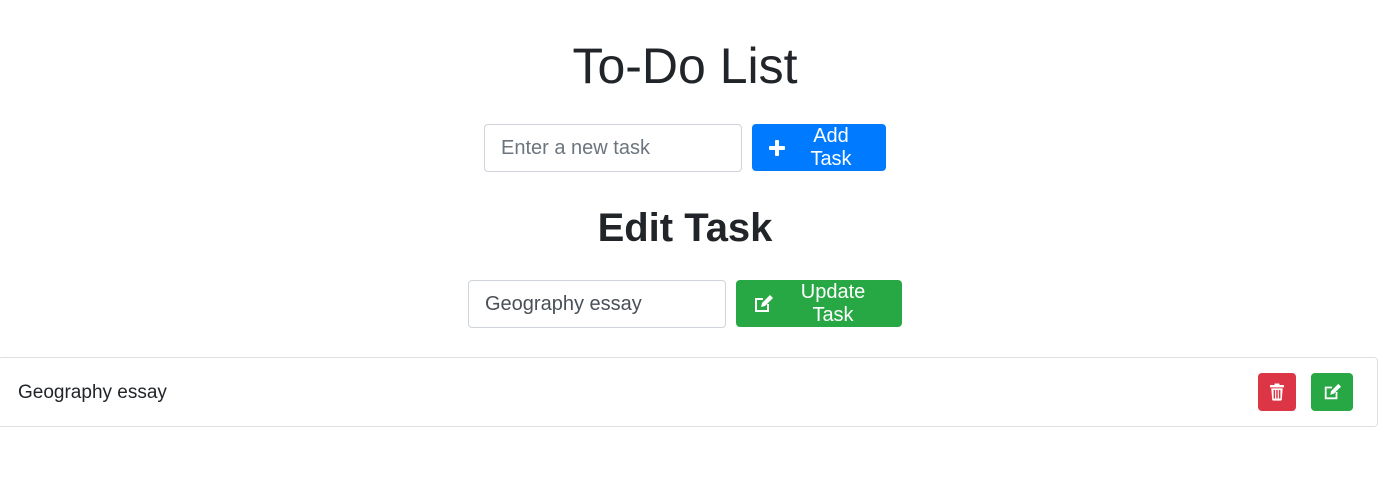 The width and height of the screenshot is (1399, 477). Describe the element at coordinates (685, 66) in the screenshot. I see `page-title: To-Do List` at that location.